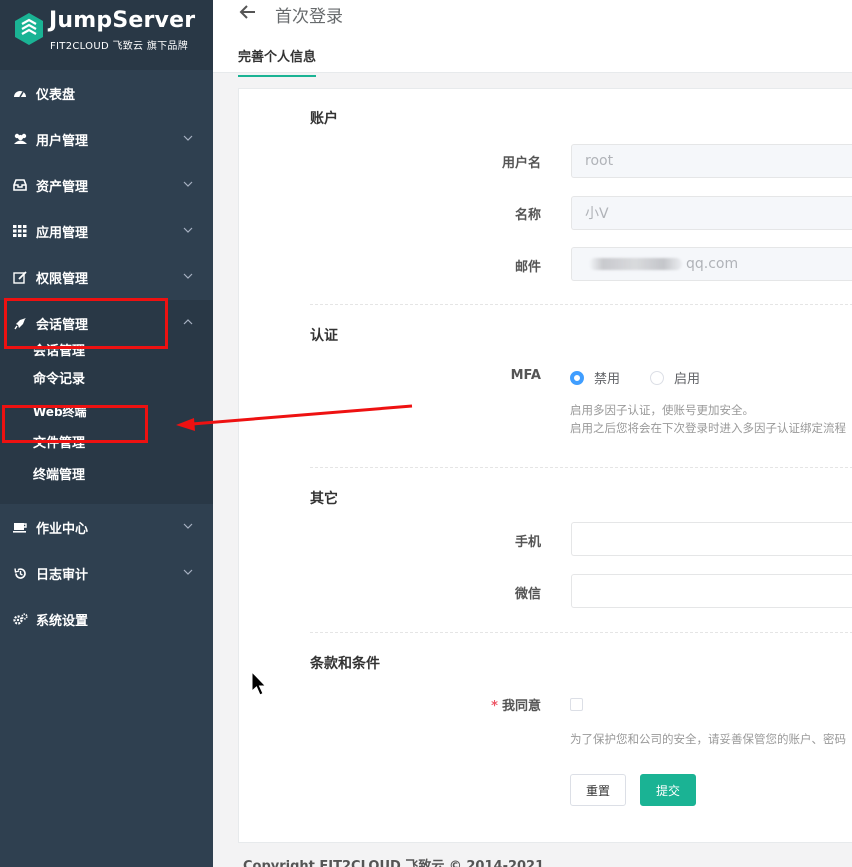  Describe the element at coordinates (106, 277) in the screenshot. I see `sidebar-item-permissions: 权限管理` at that location.